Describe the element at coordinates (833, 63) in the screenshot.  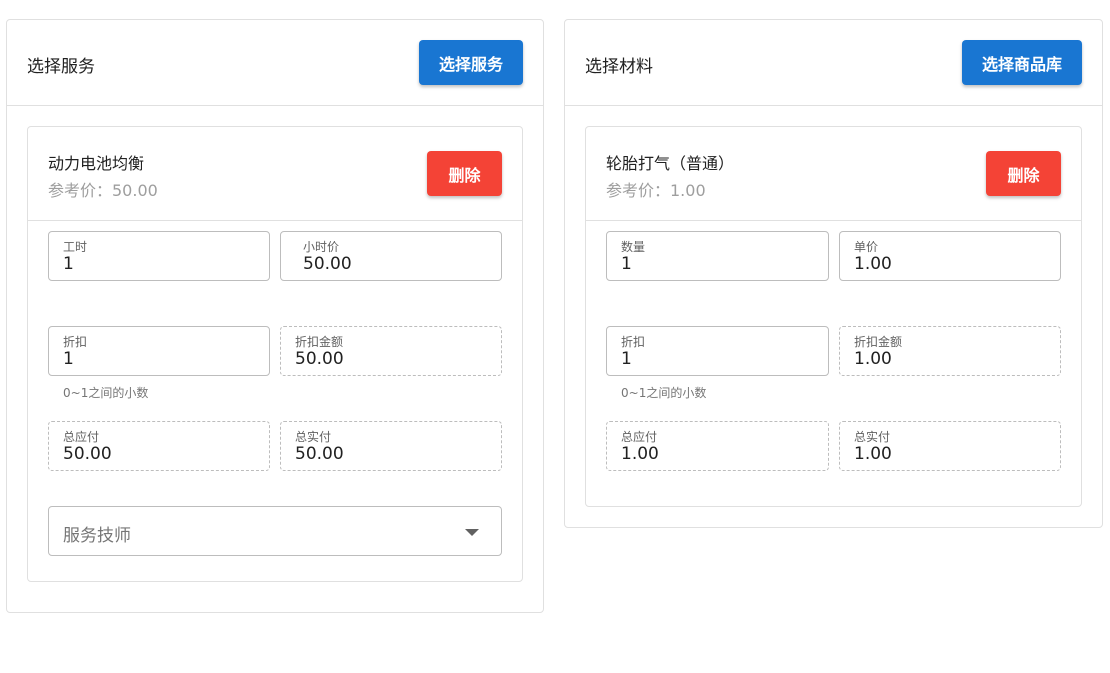
I see `material-panel-header: 选择材料 选择商品库` at that location.